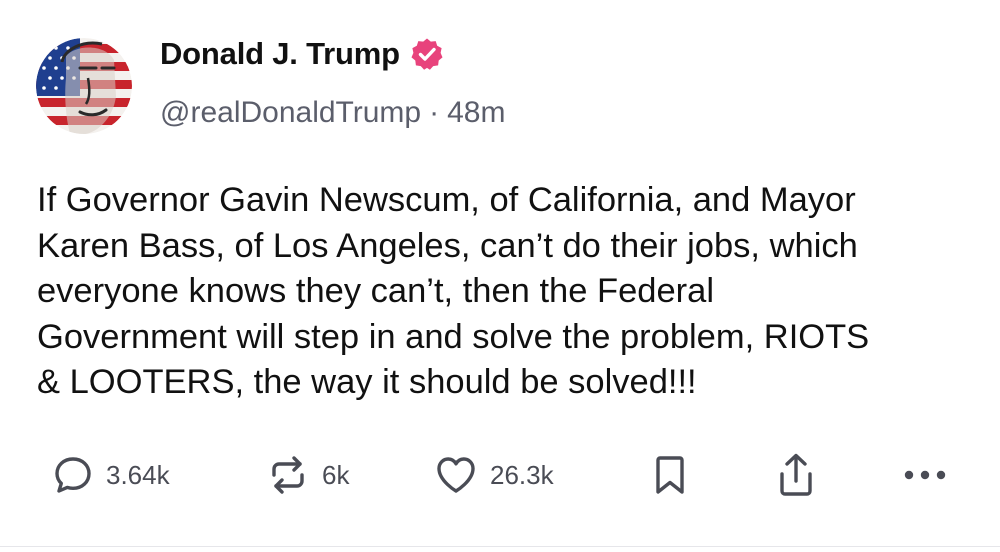 The width and height of the screenshot is (1000, 552). I want to click on avatar-image, so click(84, 86).